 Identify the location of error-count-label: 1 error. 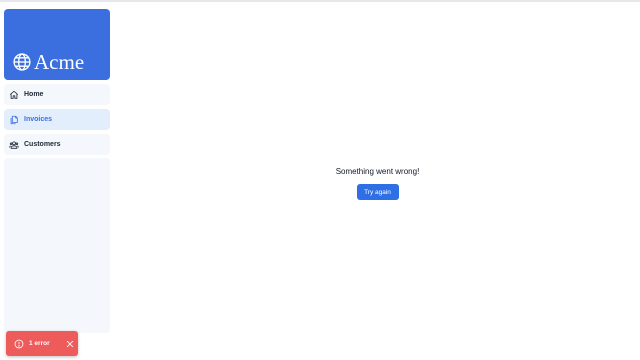
(39, 343).